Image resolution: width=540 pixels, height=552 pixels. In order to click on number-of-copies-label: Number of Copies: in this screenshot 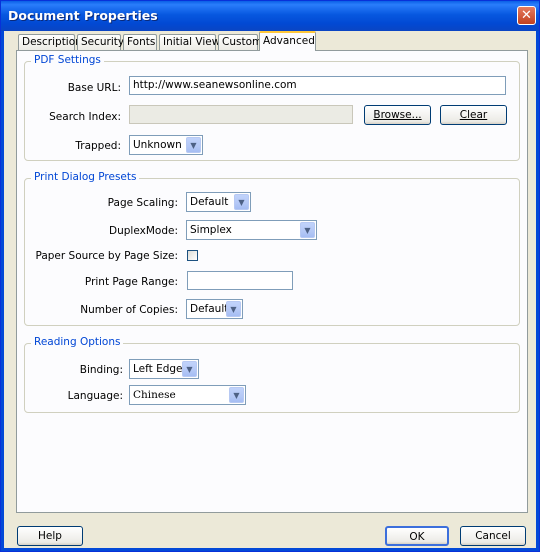, I will do `click(129, 310)`.